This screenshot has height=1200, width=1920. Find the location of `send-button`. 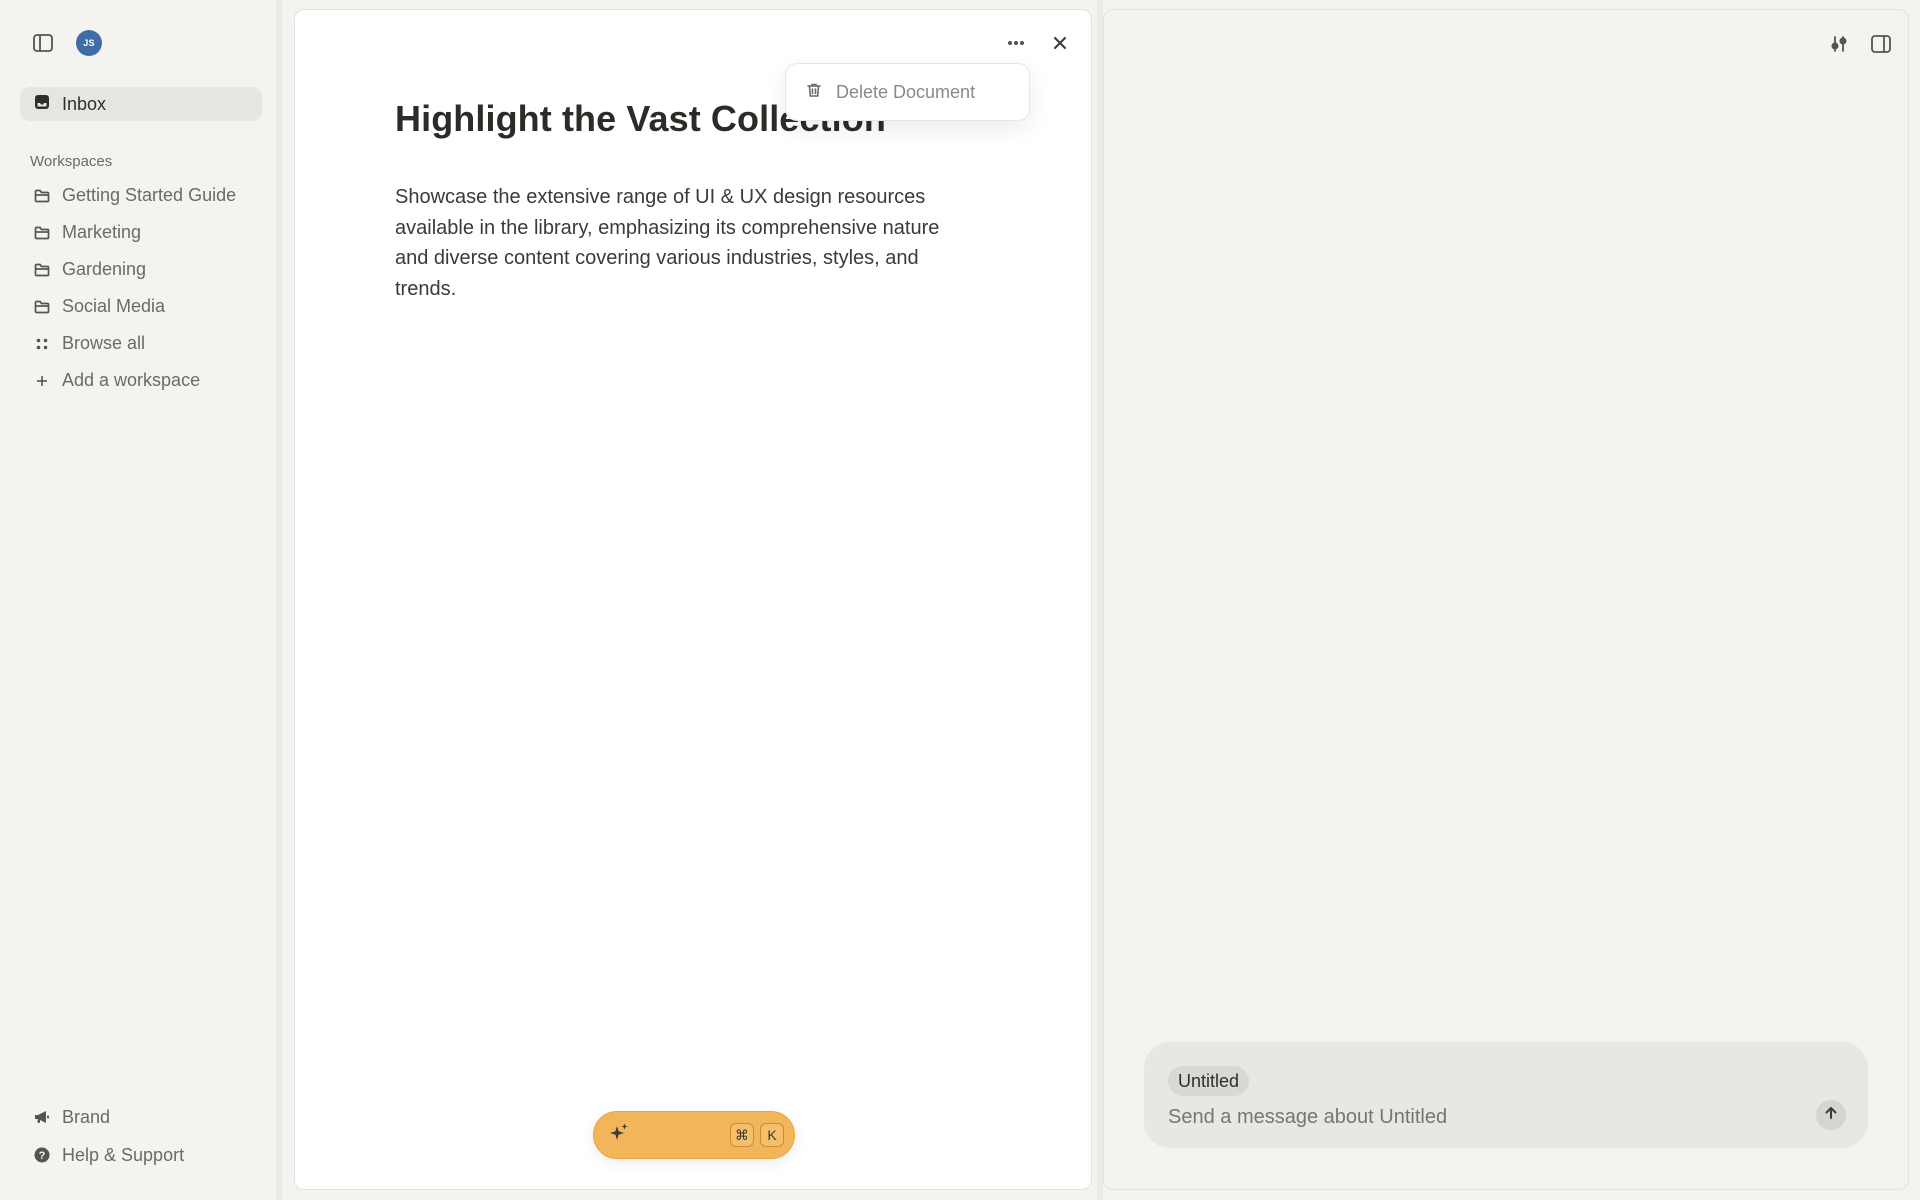

send-button is located at coordinates (1831, 1115).